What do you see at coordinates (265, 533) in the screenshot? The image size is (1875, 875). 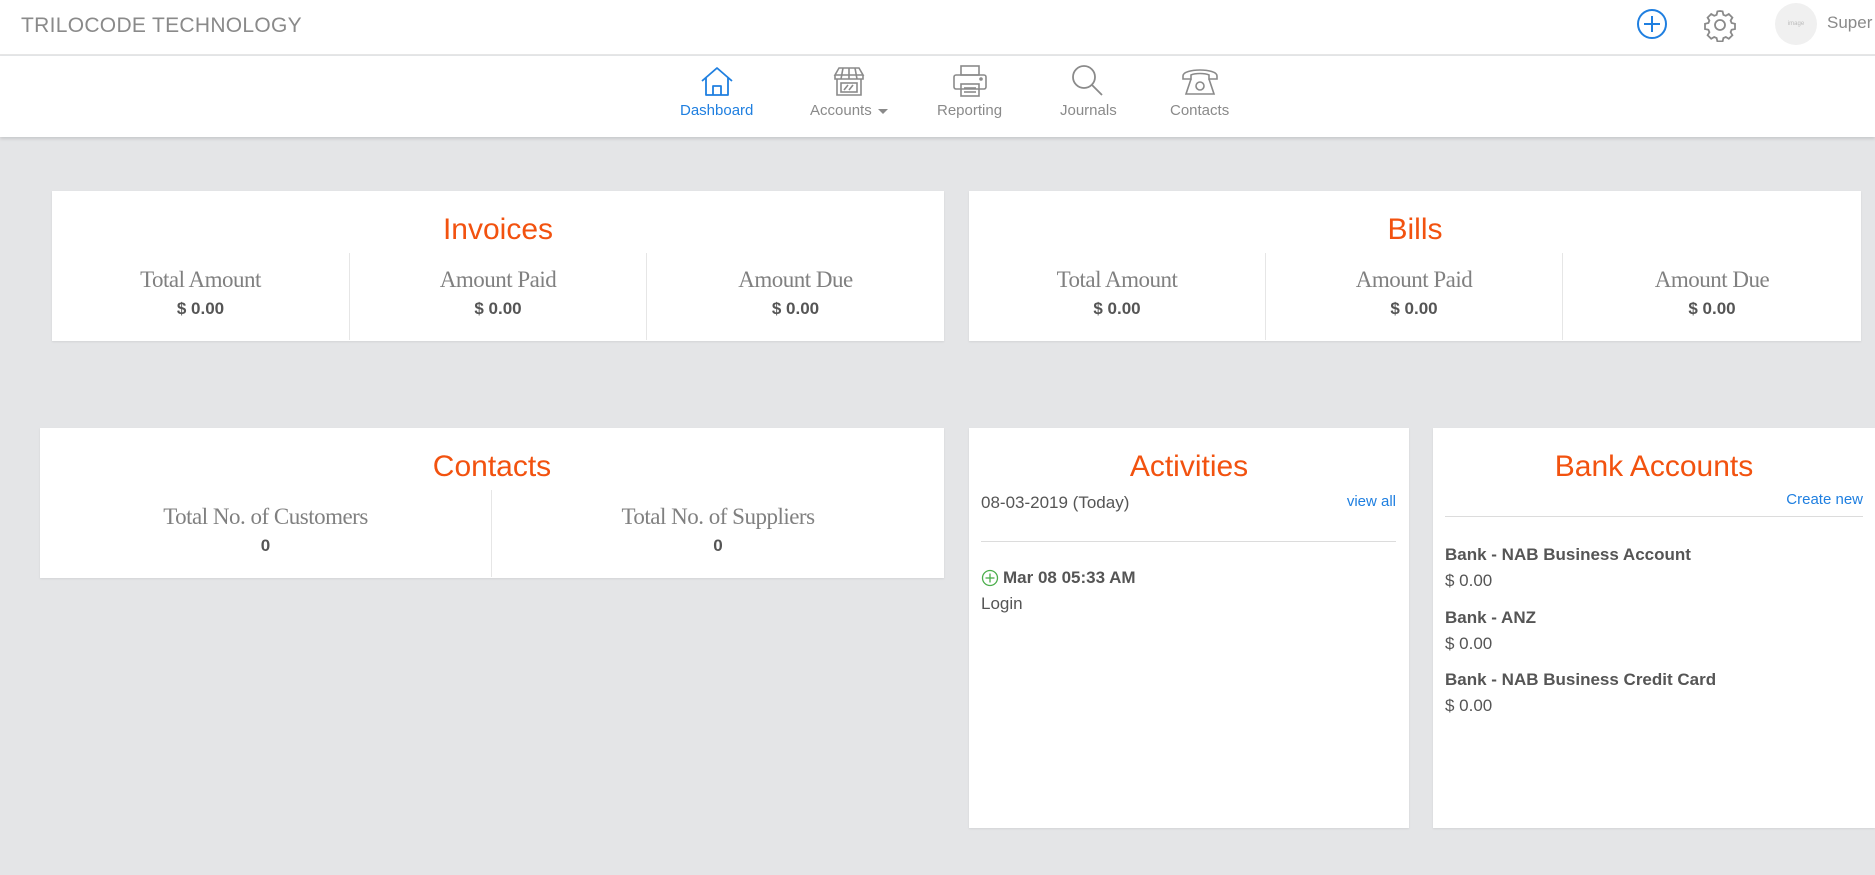 I see `contacts-total-customers: Total No. of Customers 0` at bounding box center [265, 533].